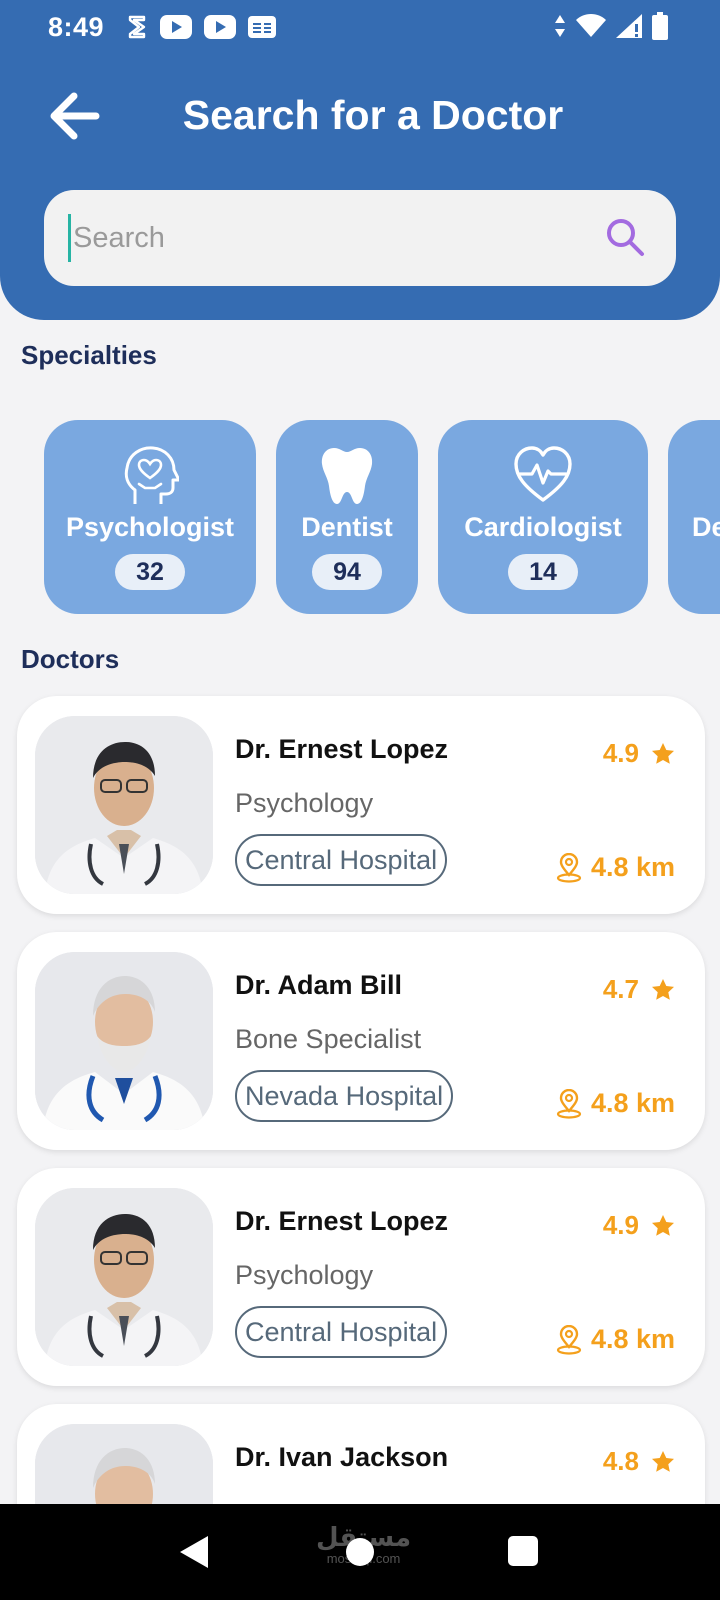  I want to click on page-title: Search for a Doctor, so click(373, 115).